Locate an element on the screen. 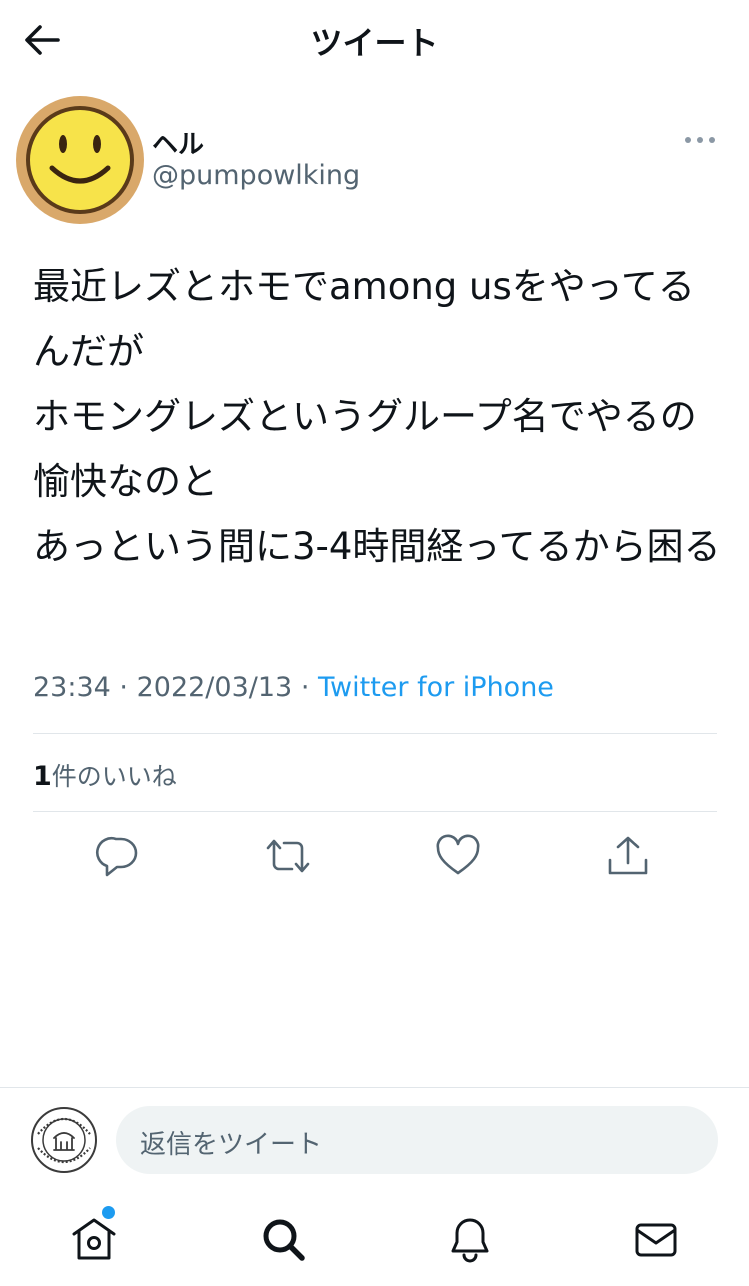 This screenshot has height=1286, width=749. like-button is located at coordinates (458, 856).